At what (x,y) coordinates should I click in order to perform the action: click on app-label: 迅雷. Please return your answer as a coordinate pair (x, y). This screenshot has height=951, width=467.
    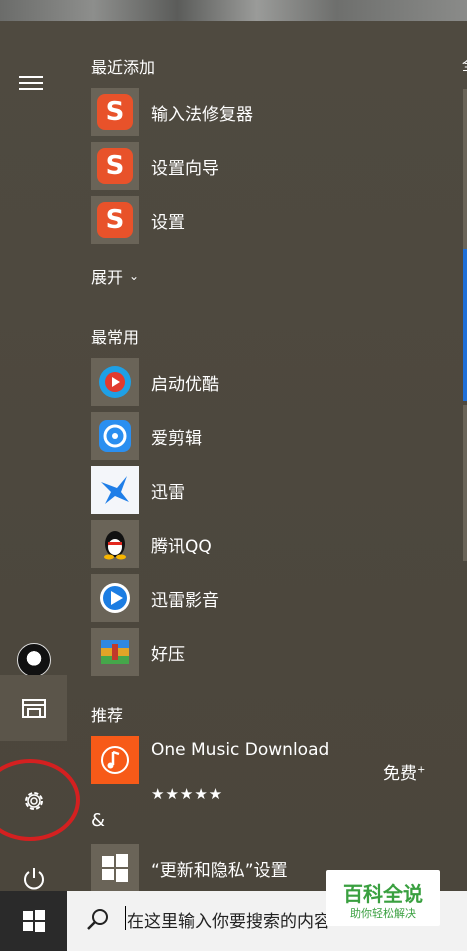
    Looking at the image, I should click on (168, 492).